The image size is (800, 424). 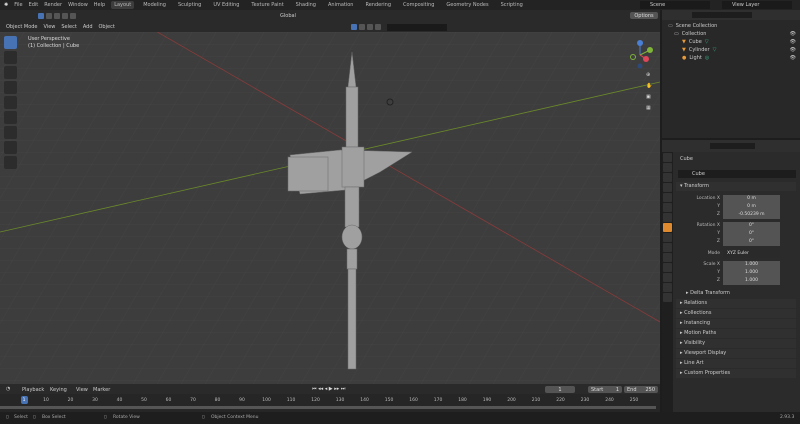 I want to click on object-name-field: Cube, so click(x=737, y=174).